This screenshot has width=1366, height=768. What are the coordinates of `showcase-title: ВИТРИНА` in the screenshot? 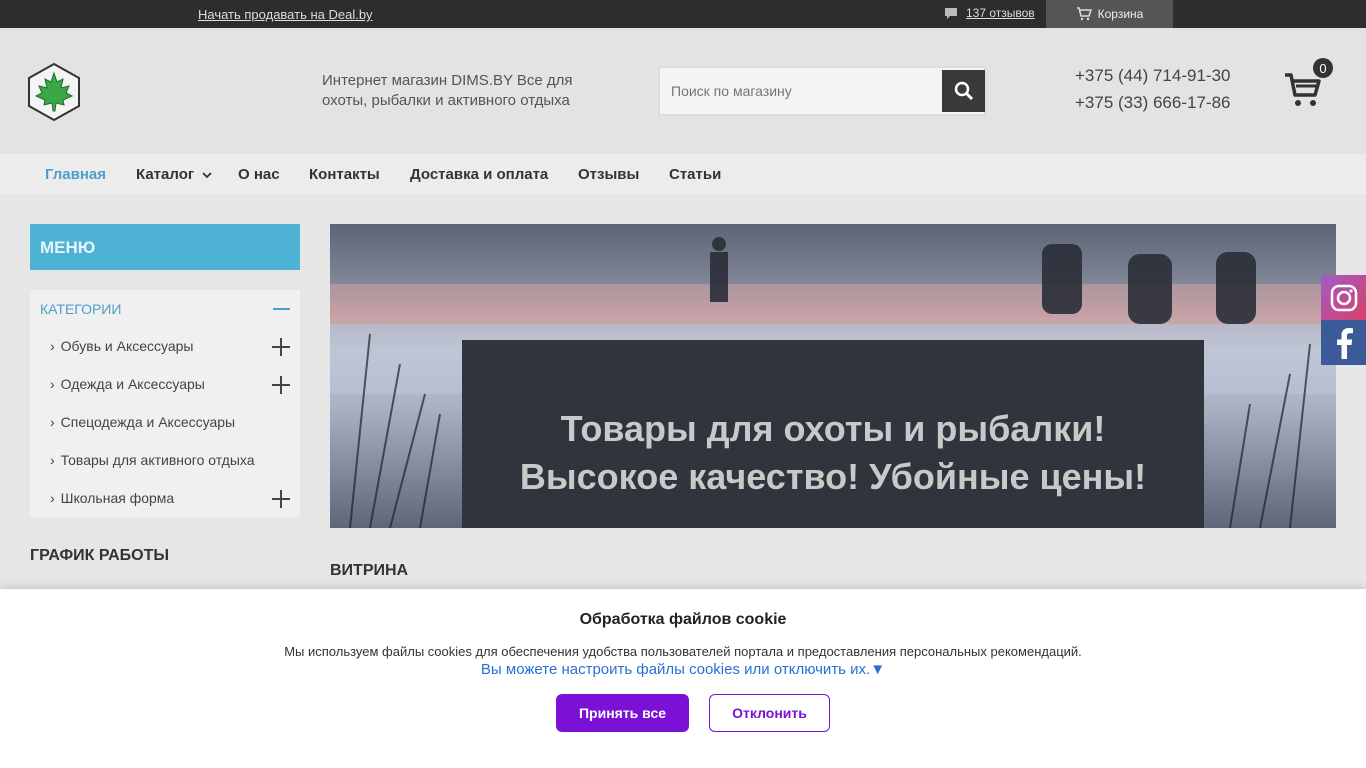 It's located at (369, 570).